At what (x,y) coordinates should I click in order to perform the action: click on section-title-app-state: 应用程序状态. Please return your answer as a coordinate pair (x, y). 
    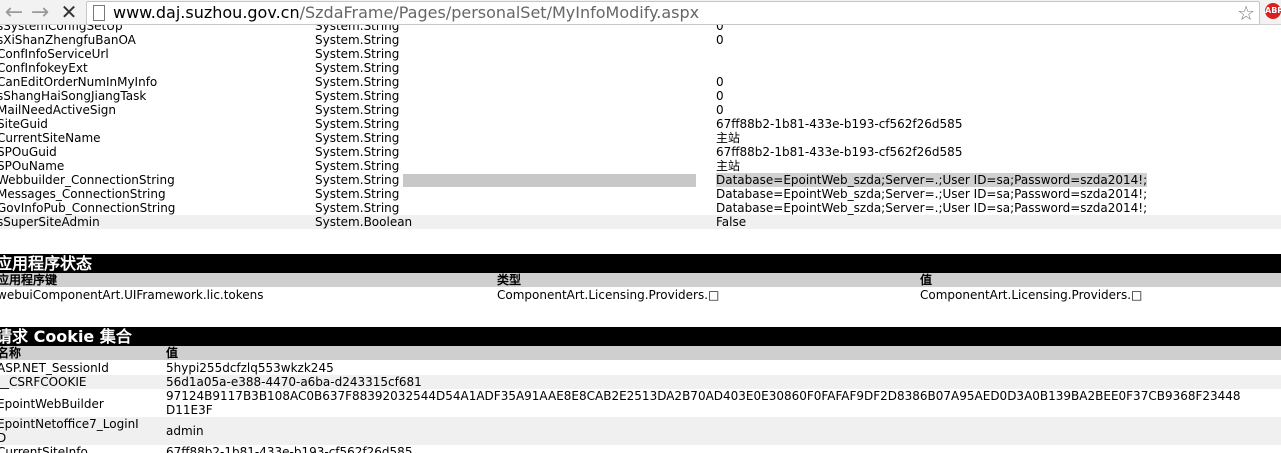
    Looking at the image, I should click on (640, 263).